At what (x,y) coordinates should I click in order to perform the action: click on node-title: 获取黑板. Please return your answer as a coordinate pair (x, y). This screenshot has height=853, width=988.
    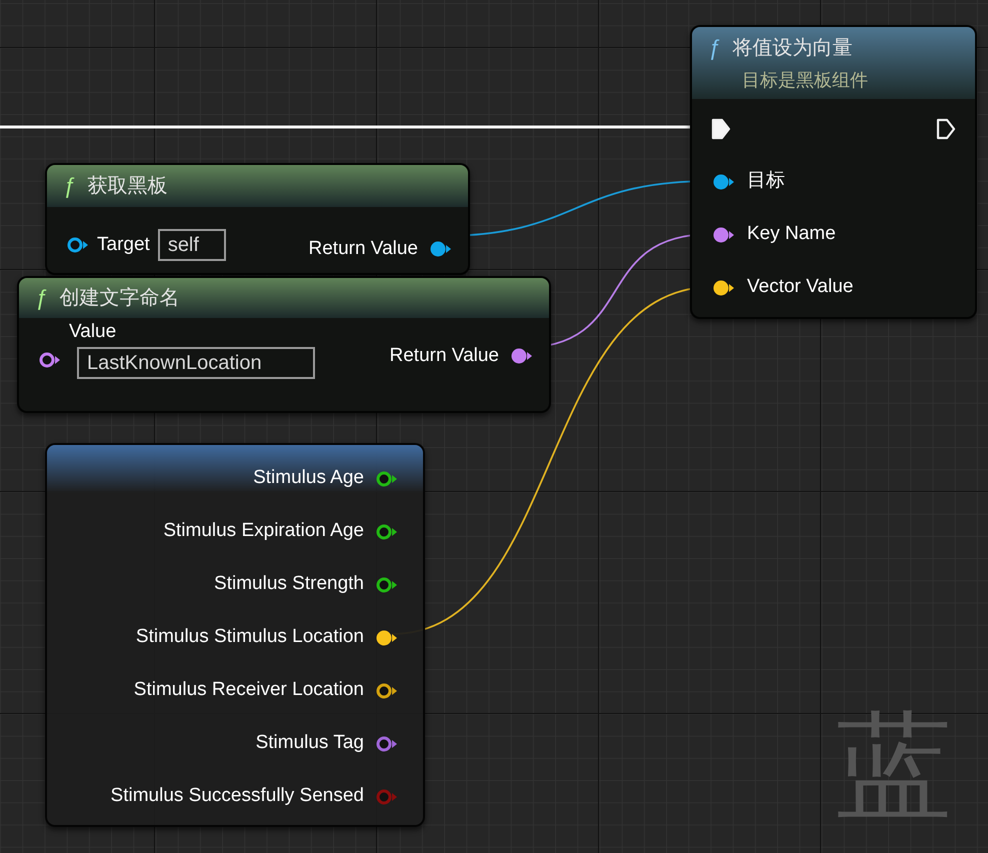
    Looking at the image, I should click on (127, 186).